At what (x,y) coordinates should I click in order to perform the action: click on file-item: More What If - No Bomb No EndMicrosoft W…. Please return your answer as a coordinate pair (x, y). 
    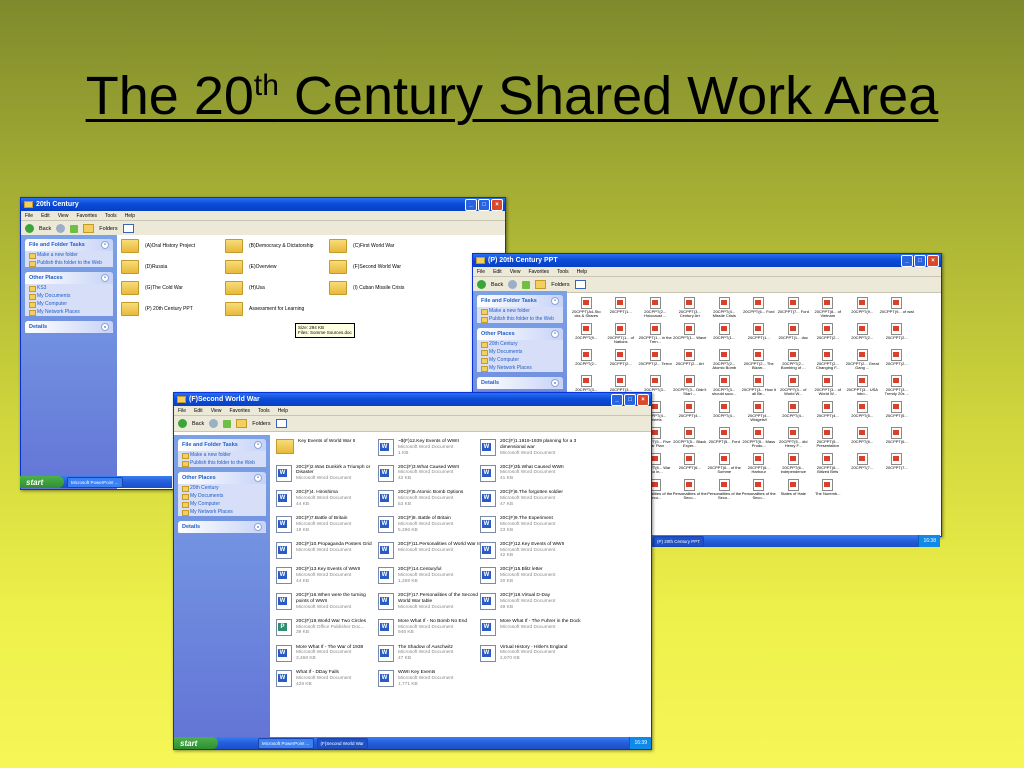
    Looking at the image, I should click on (429, 631).